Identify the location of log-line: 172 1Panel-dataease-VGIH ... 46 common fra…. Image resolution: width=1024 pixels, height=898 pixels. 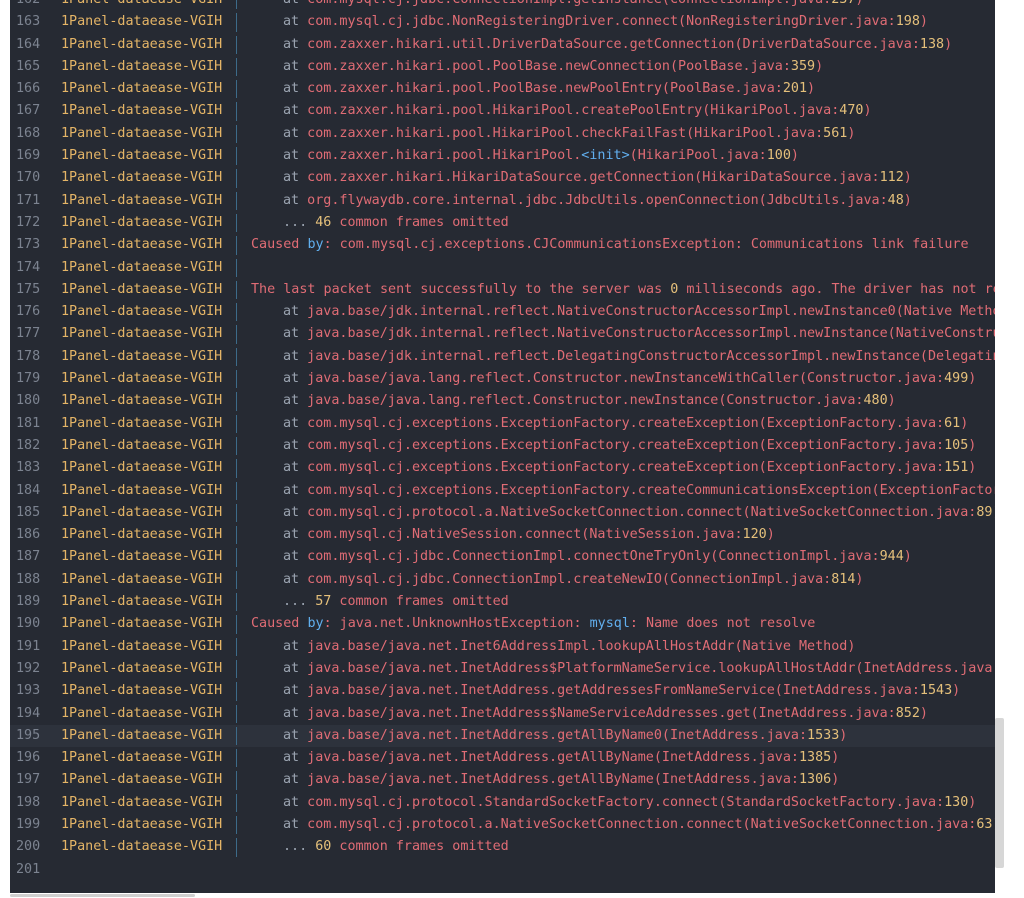
(502, 223).